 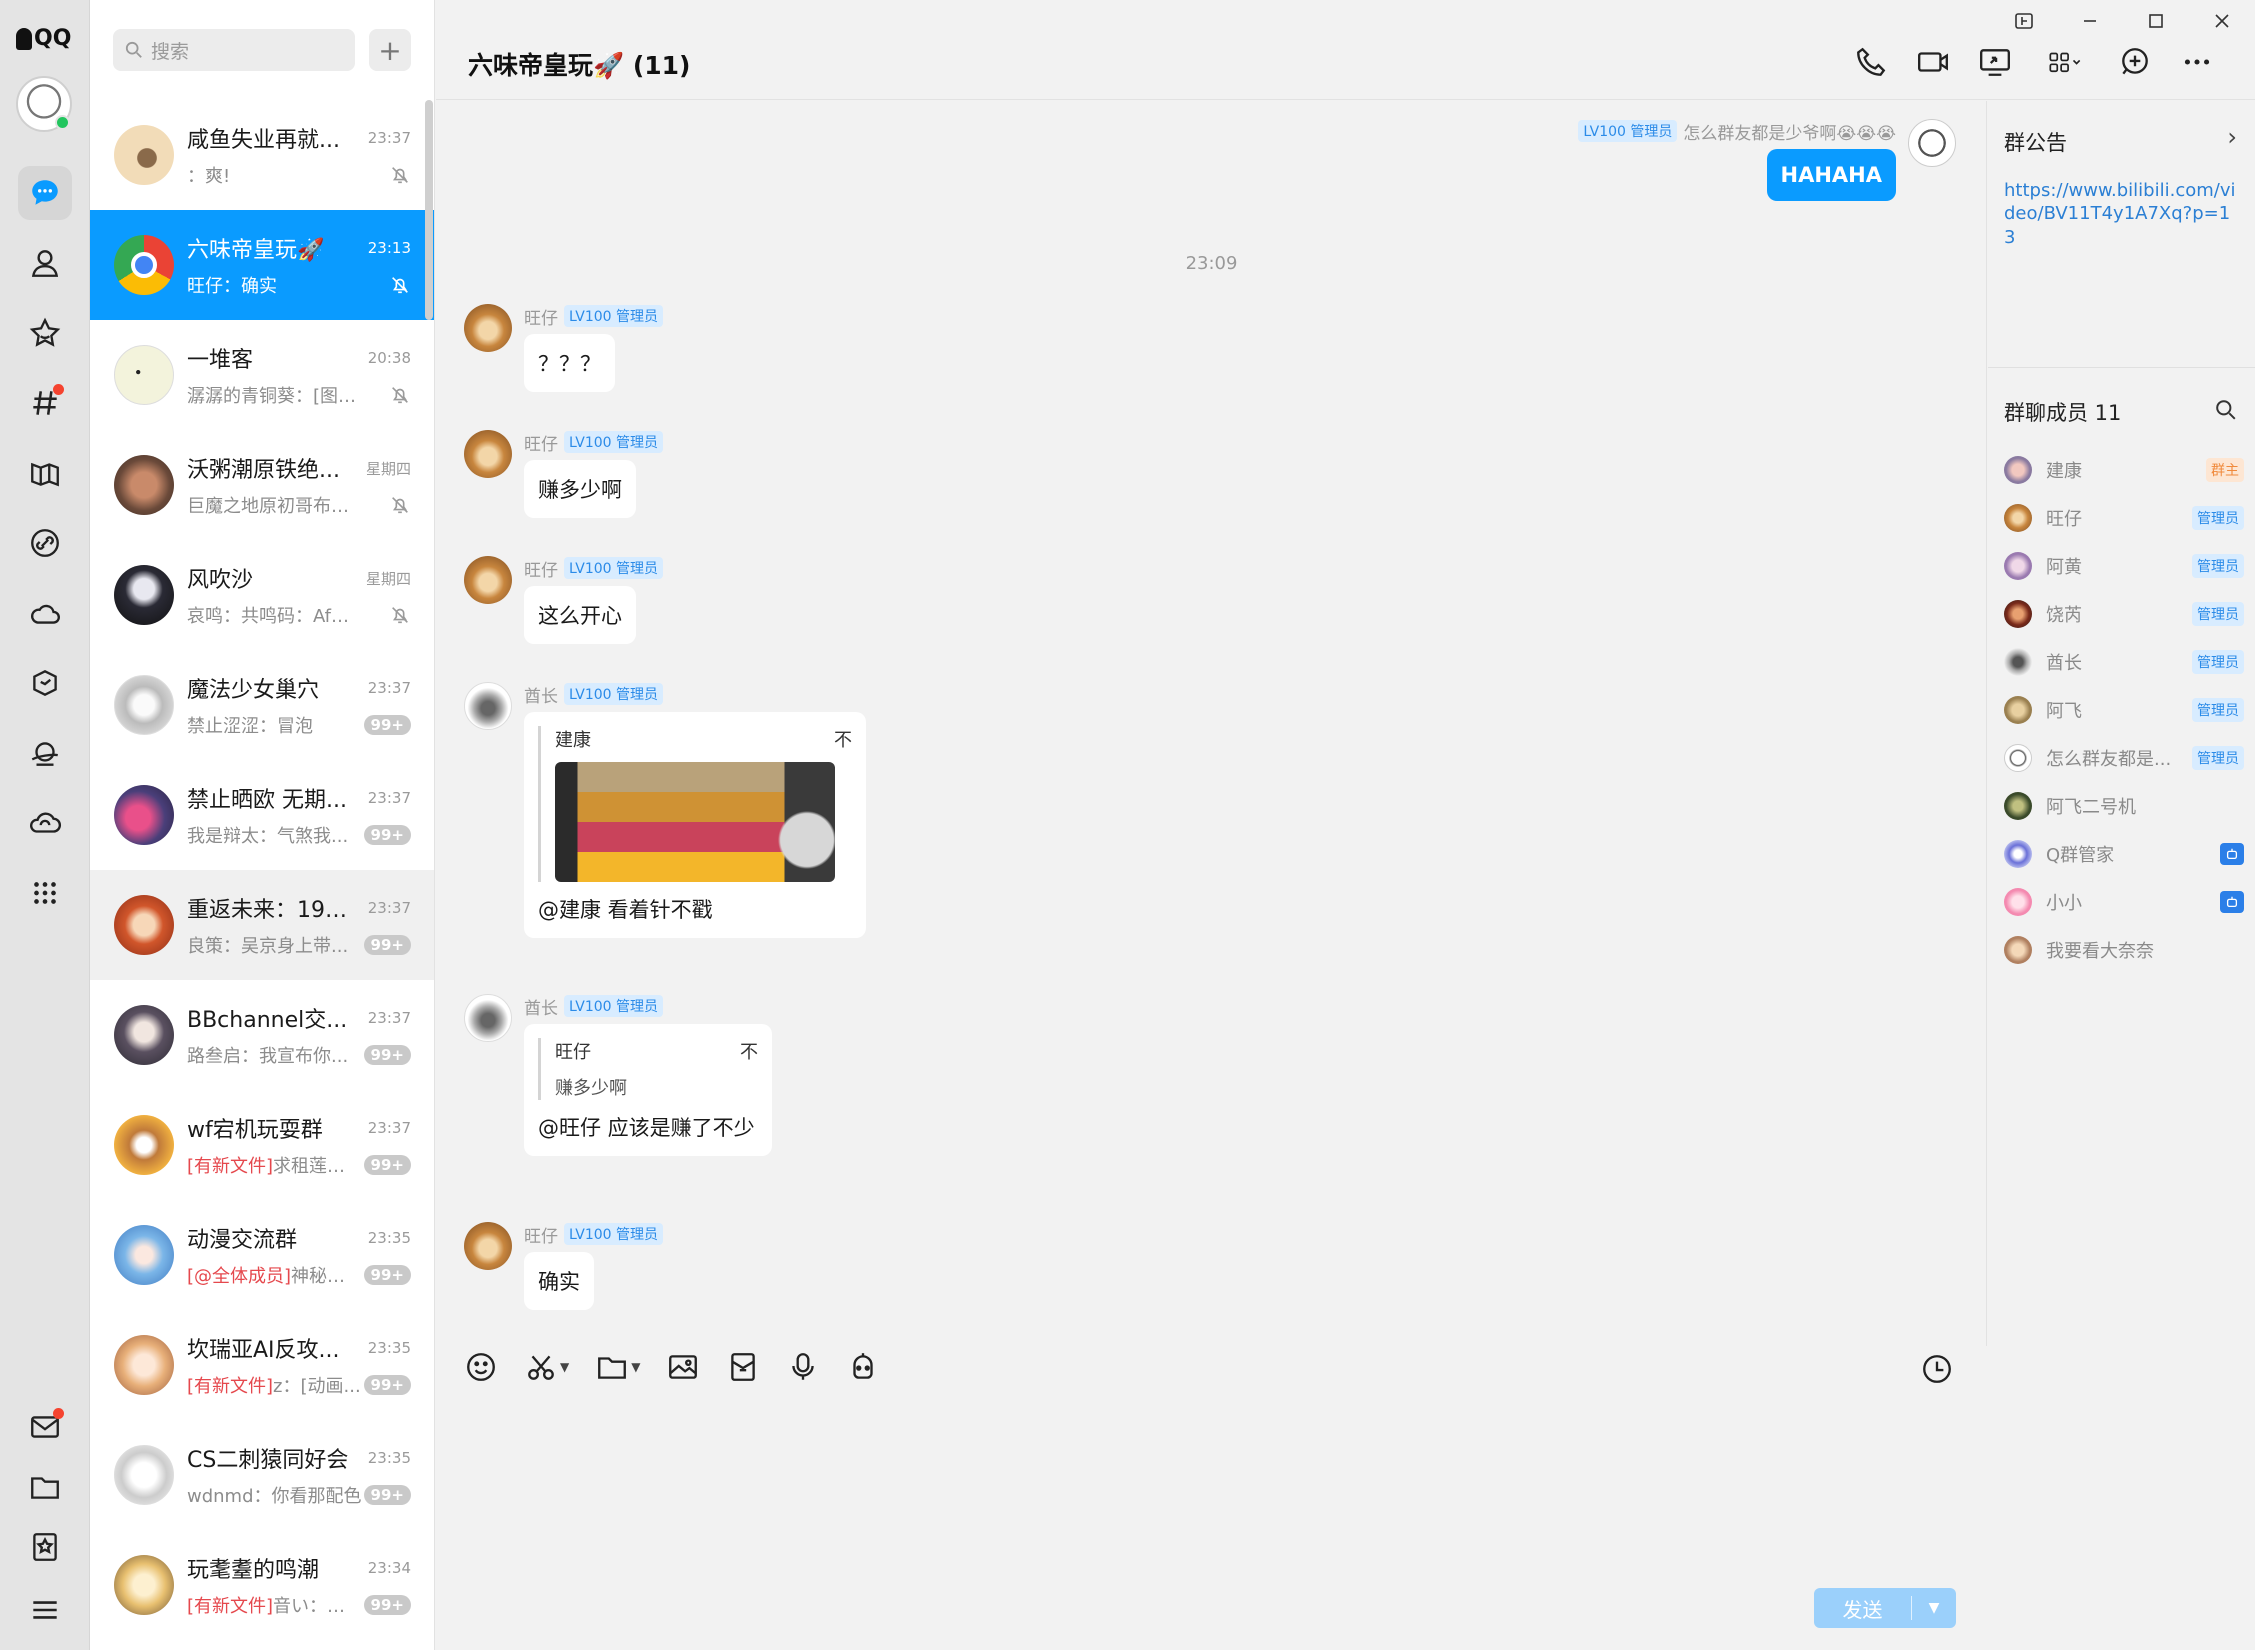 What do you see at coordinates (2018, 518) in the screenshot?
I see `member-avatar` at bounding box center [2018, 518].